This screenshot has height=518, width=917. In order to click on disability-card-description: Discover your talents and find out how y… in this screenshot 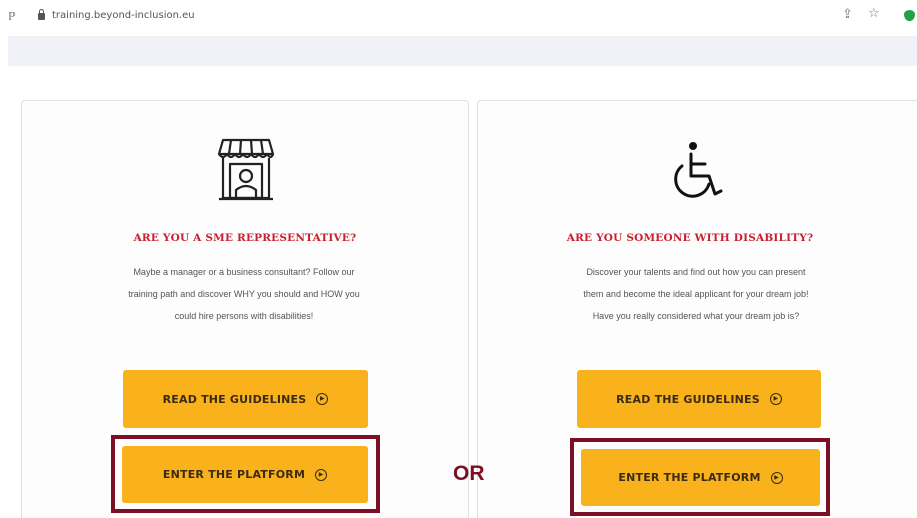, I will do `click(696, 294)`.